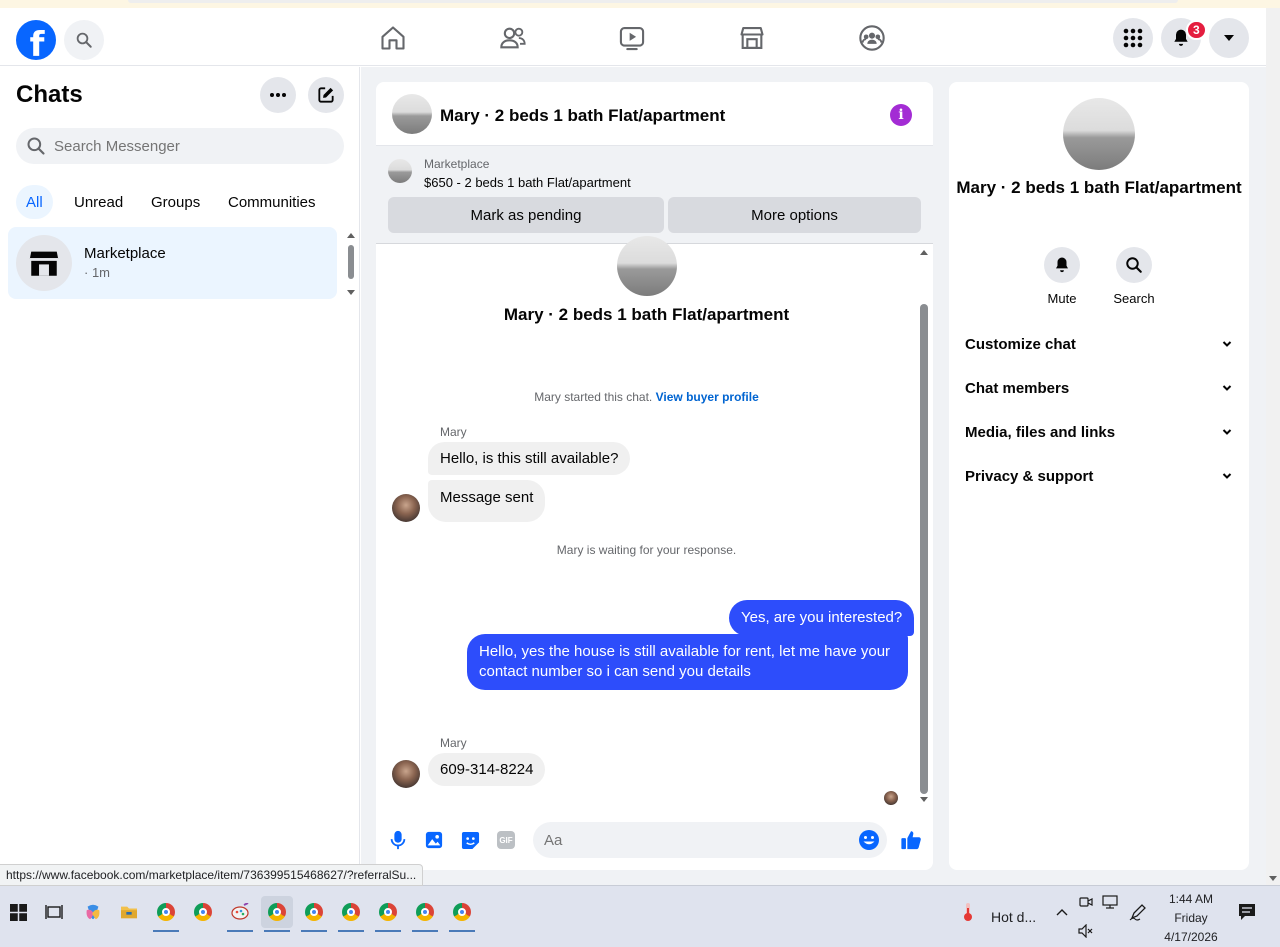 Image resolution: width=1280 pixels, height=947 pixels. Describe the element at coordinates (175, 202) in the screenshot. I see `filter-groups: Groups` at that location.